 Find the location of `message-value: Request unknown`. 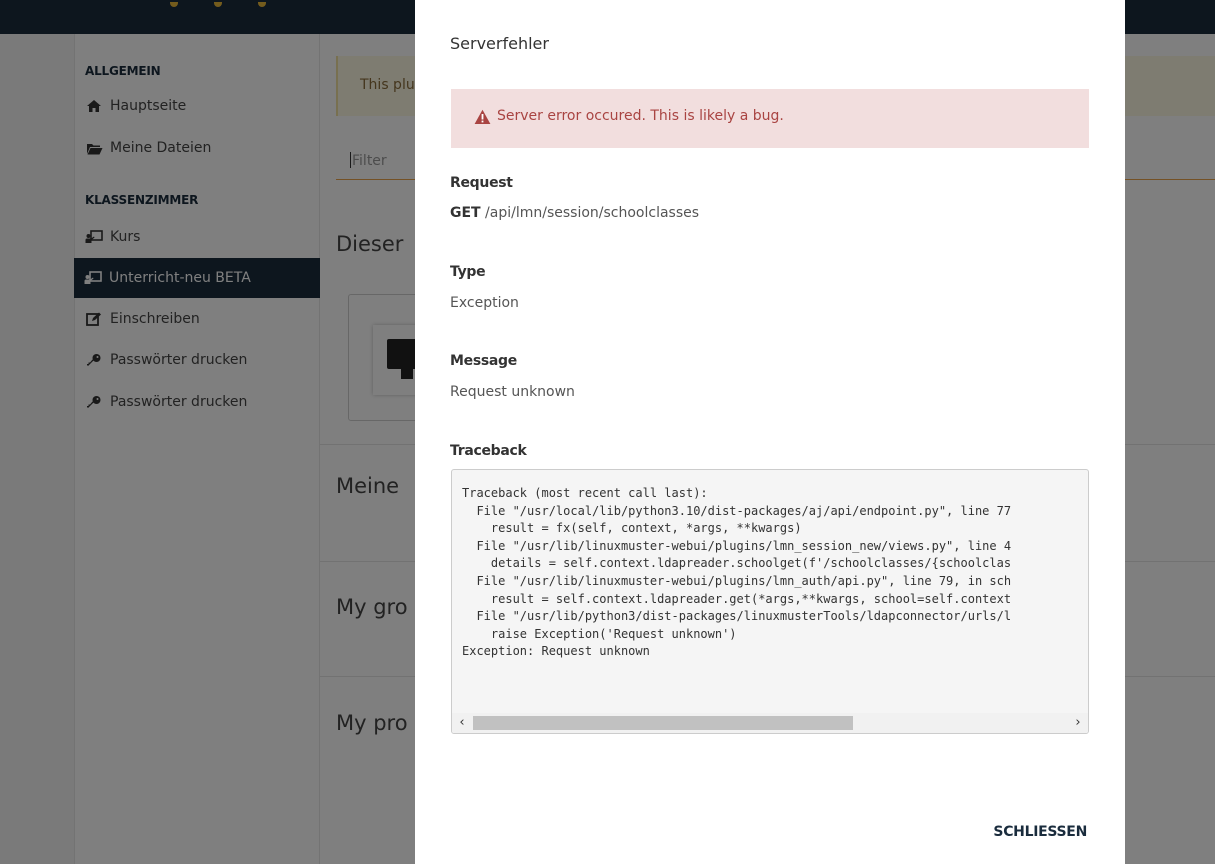

message-value: Request unknown is located at coordinates (512, 392).